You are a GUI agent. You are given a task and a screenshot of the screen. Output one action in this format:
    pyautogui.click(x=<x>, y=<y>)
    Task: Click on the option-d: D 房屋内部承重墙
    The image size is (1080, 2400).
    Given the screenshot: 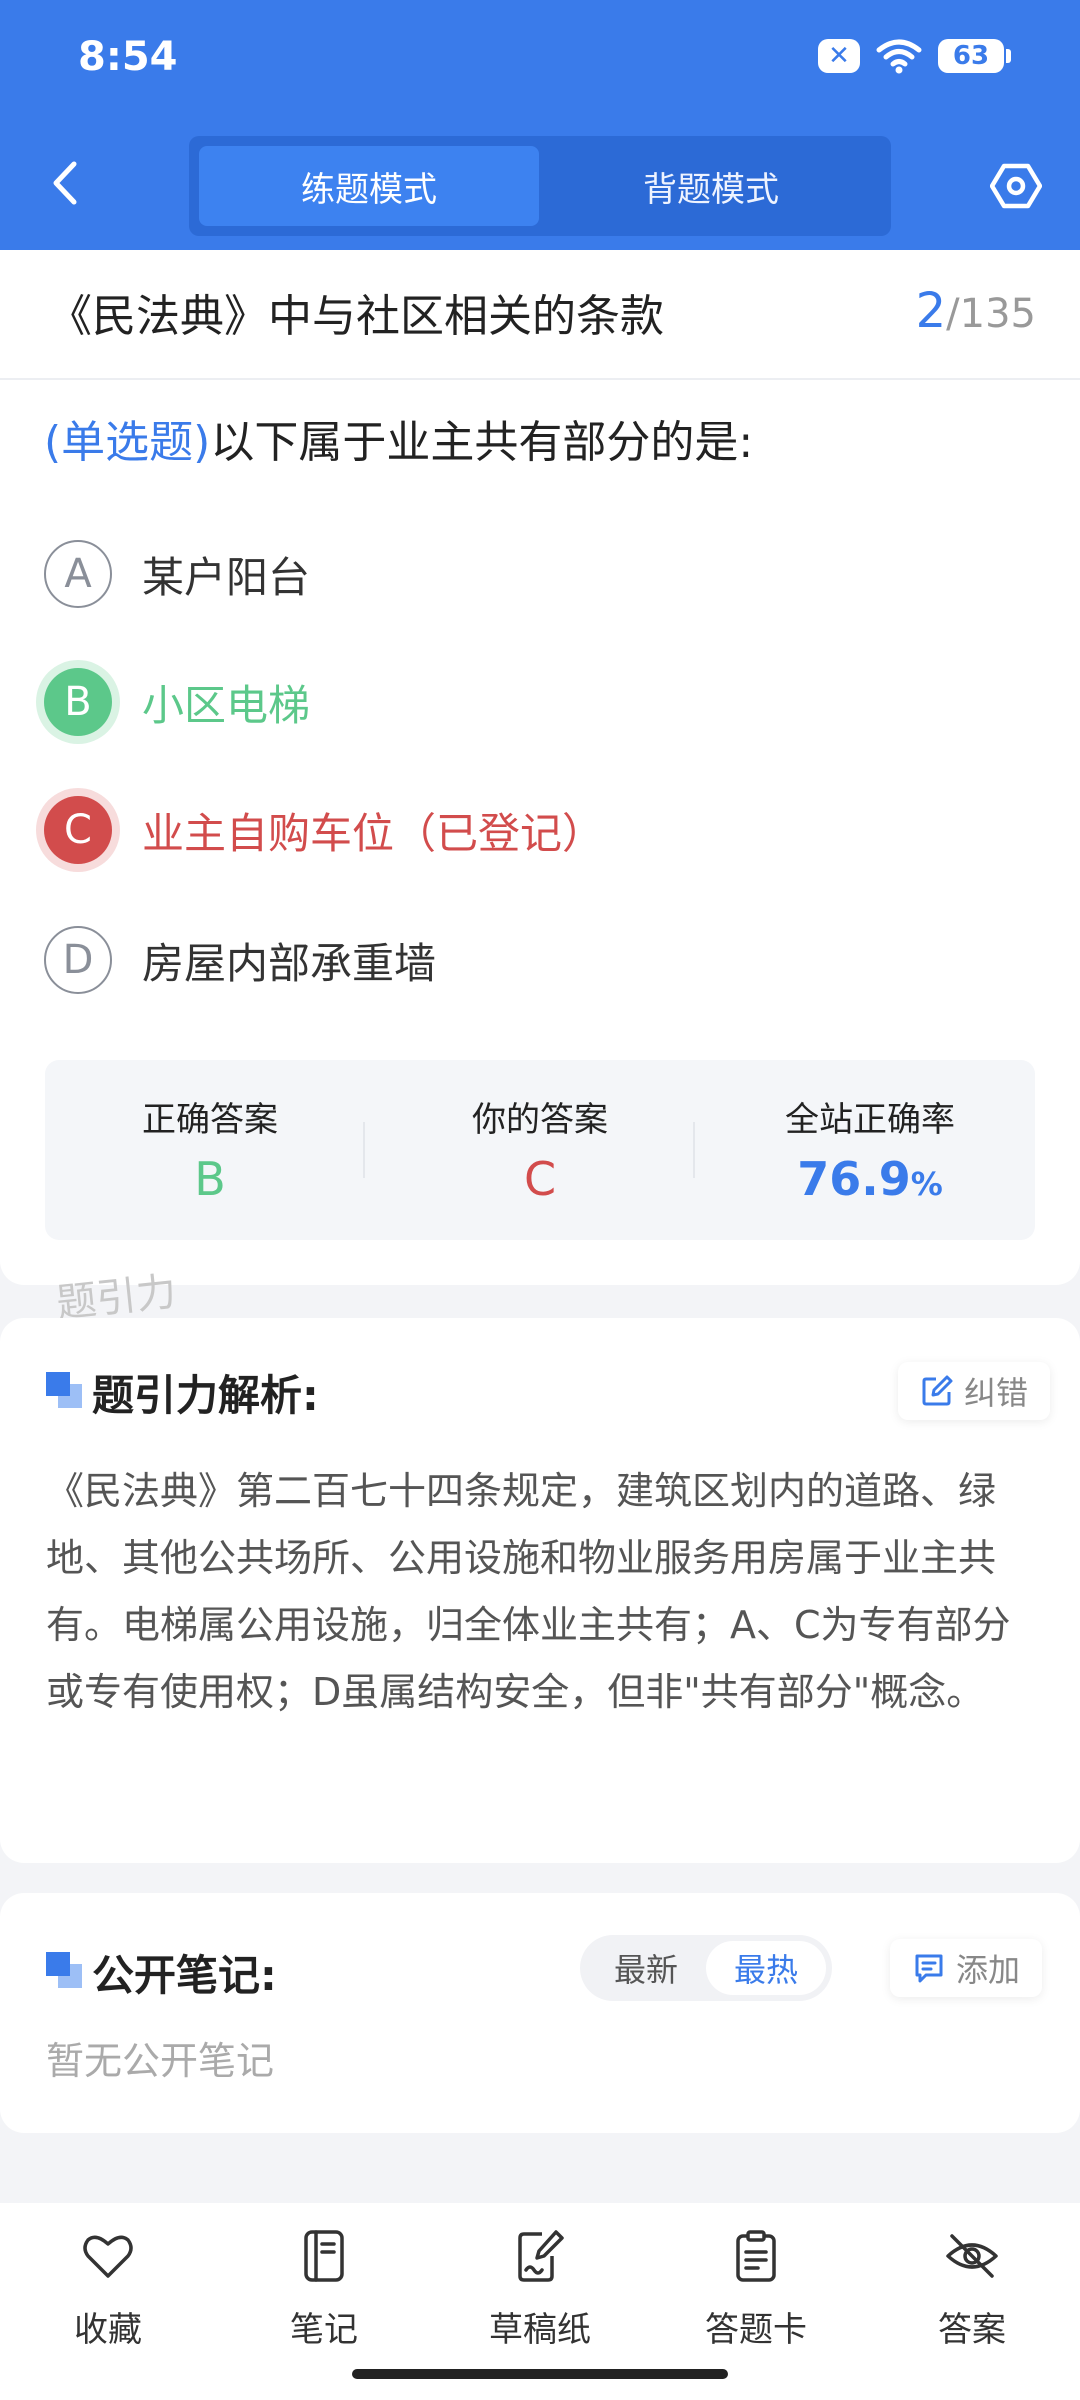 What is the action you would take?
    pyautogui.click(x=240, y=960)
    